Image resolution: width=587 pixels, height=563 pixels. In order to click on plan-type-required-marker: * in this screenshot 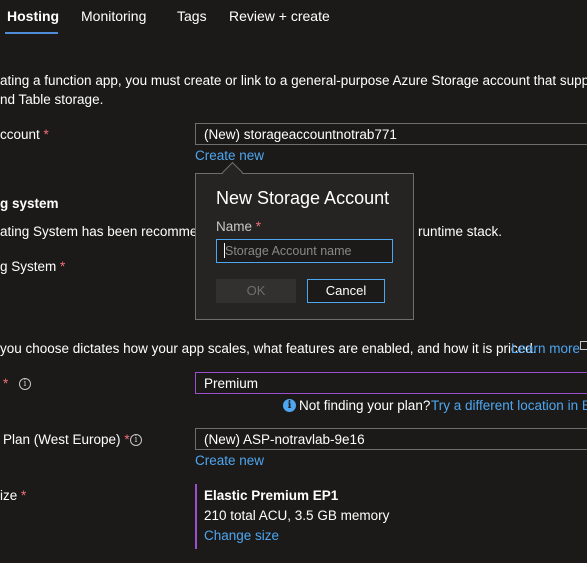, I will do `click(6, 383)`.